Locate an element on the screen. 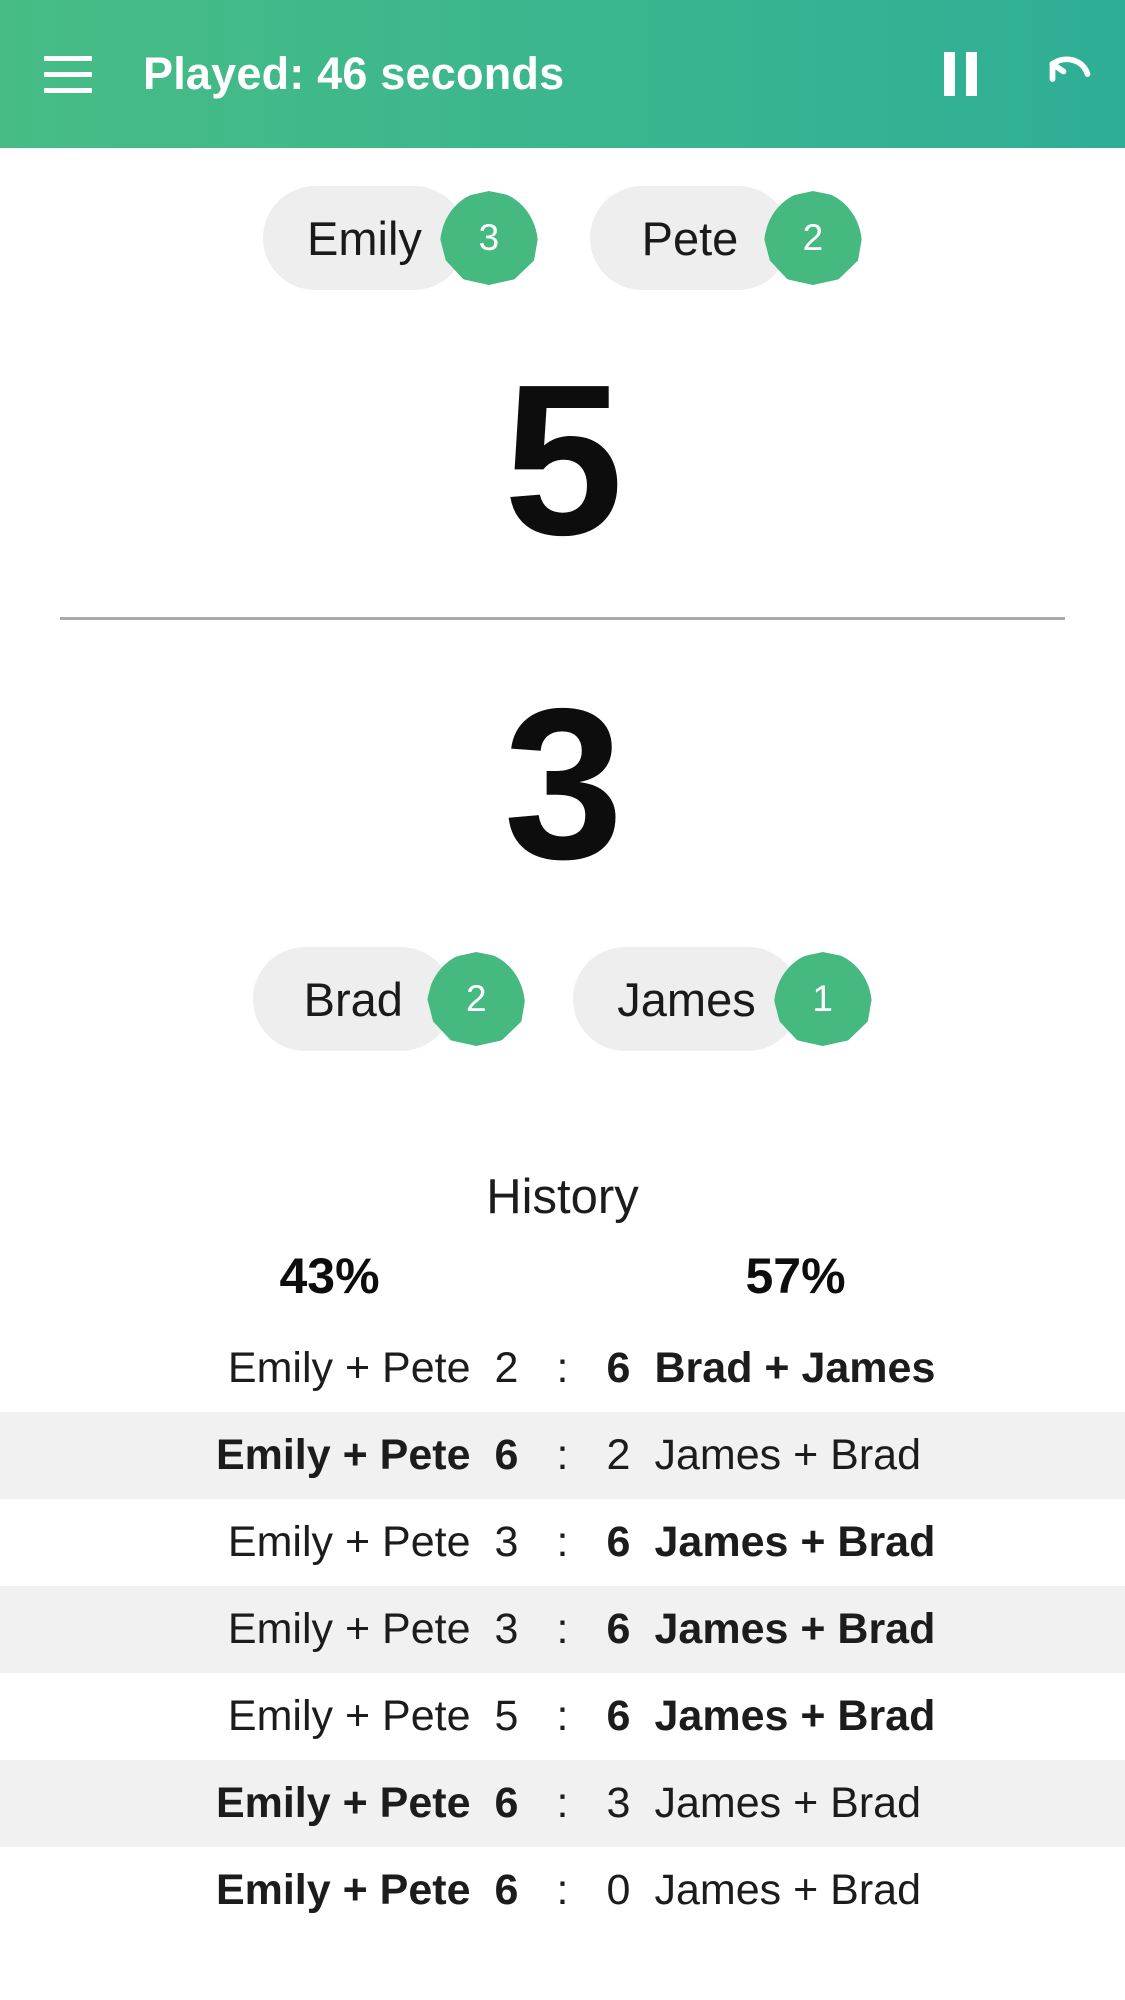 This screenshot has height=2000, width=1125. history-score-left: 5 is located at coordinates (506, 1716).